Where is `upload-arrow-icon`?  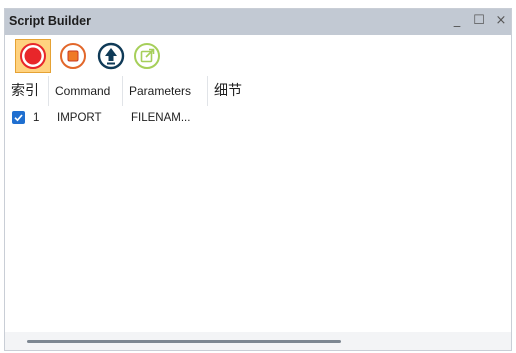
upload-arrow-icon is located at coordinates (111, 56).